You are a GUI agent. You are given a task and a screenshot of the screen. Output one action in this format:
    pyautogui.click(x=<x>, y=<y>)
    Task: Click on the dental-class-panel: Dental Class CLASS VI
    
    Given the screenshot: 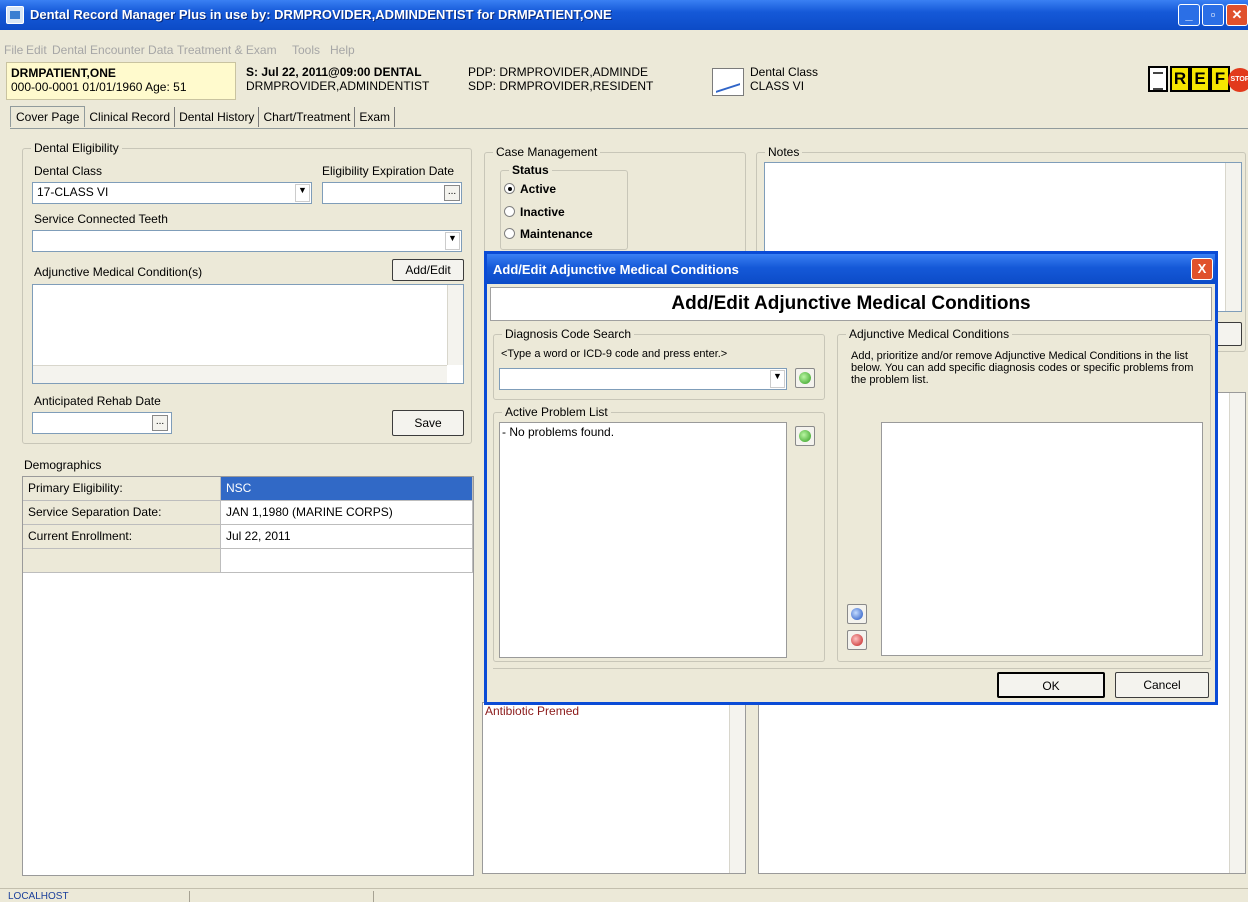 What is the action you would take?
    pyautogui.click(x=768, y=81)
    